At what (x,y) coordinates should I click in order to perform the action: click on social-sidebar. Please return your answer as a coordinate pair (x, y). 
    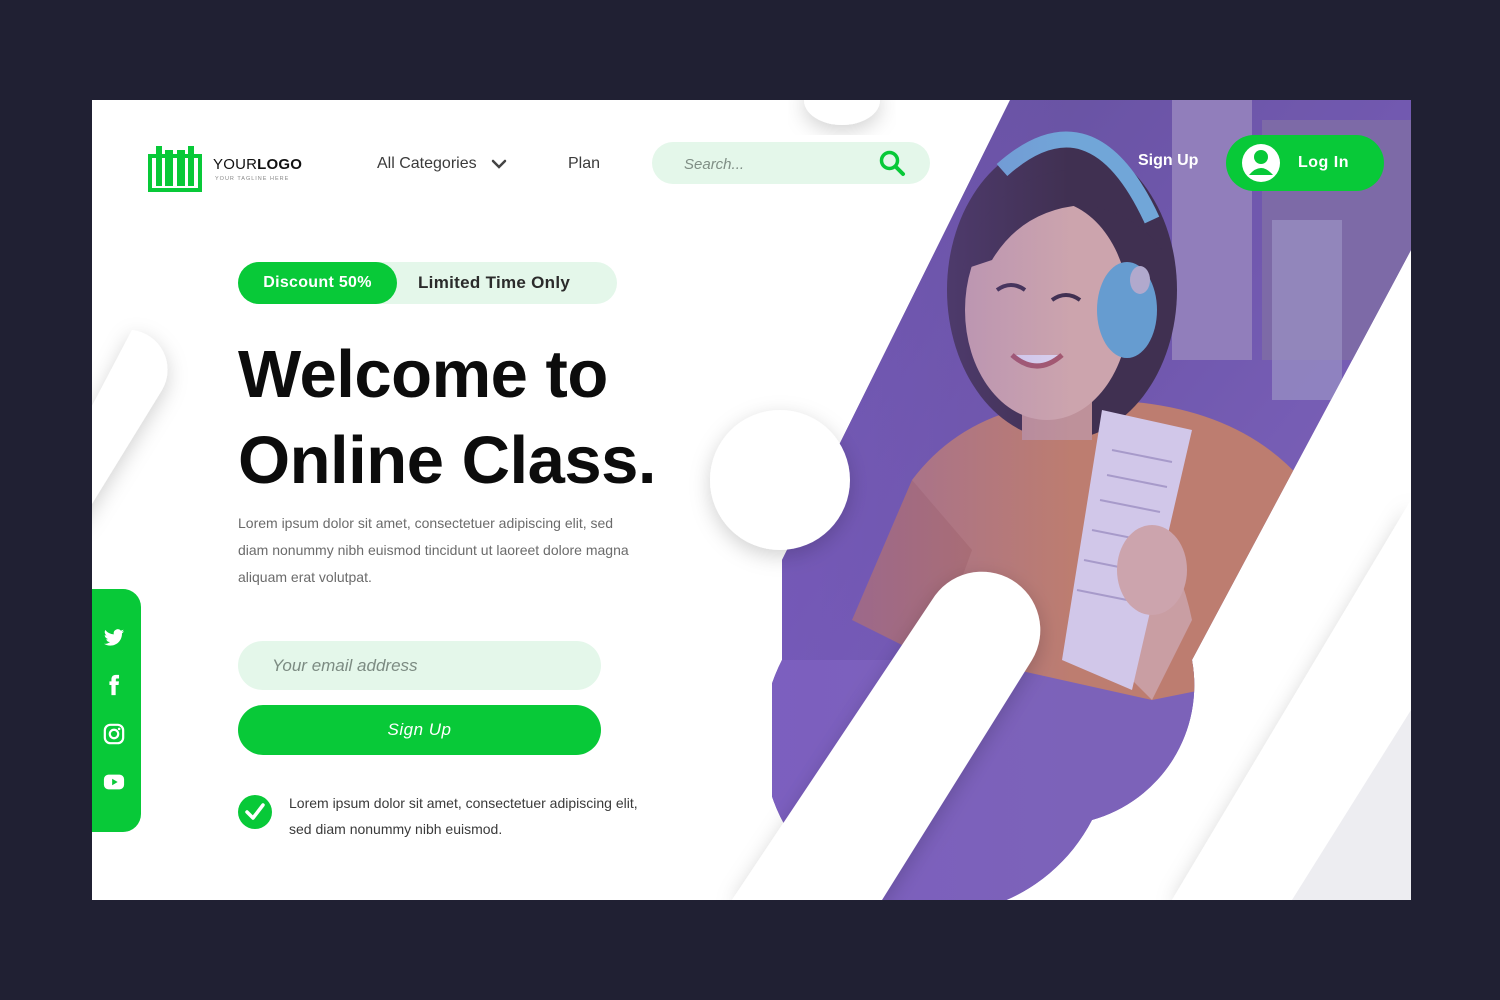
    Looking at the image, I should click on (116, 710).